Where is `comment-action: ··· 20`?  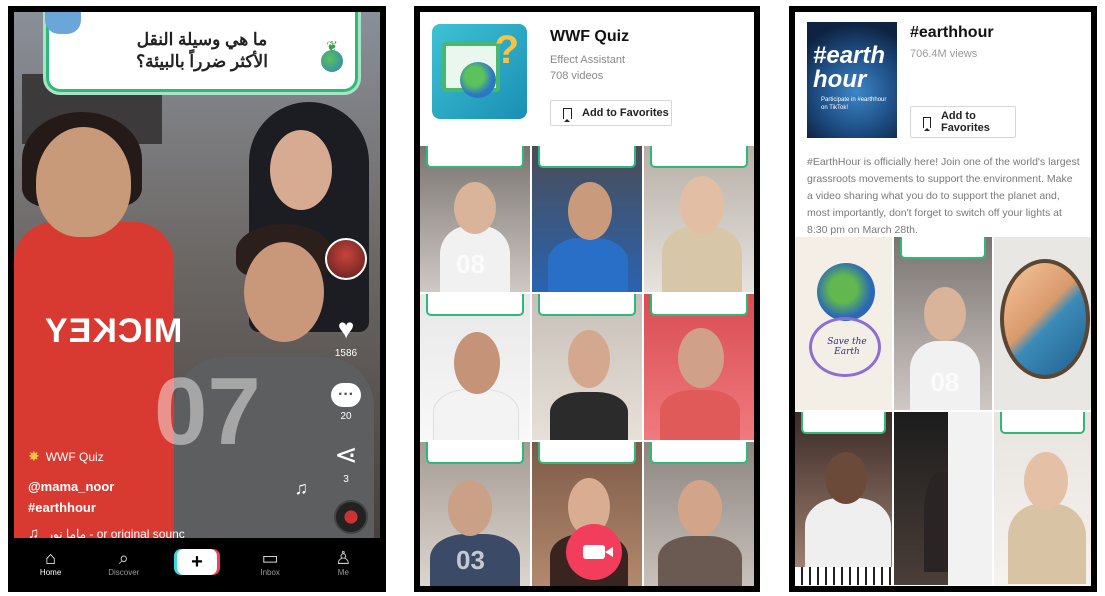 comment-action: ··· 20 is located at coordinates (346, 402).